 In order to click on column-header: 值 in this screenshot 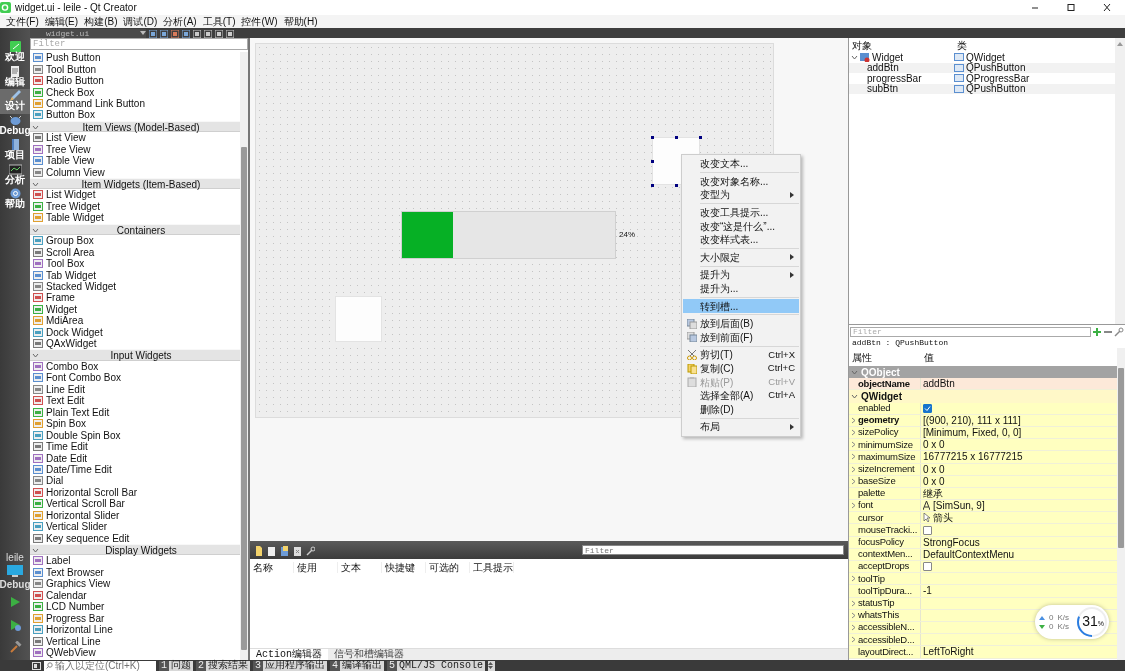, I will do `click(957, 357)`.